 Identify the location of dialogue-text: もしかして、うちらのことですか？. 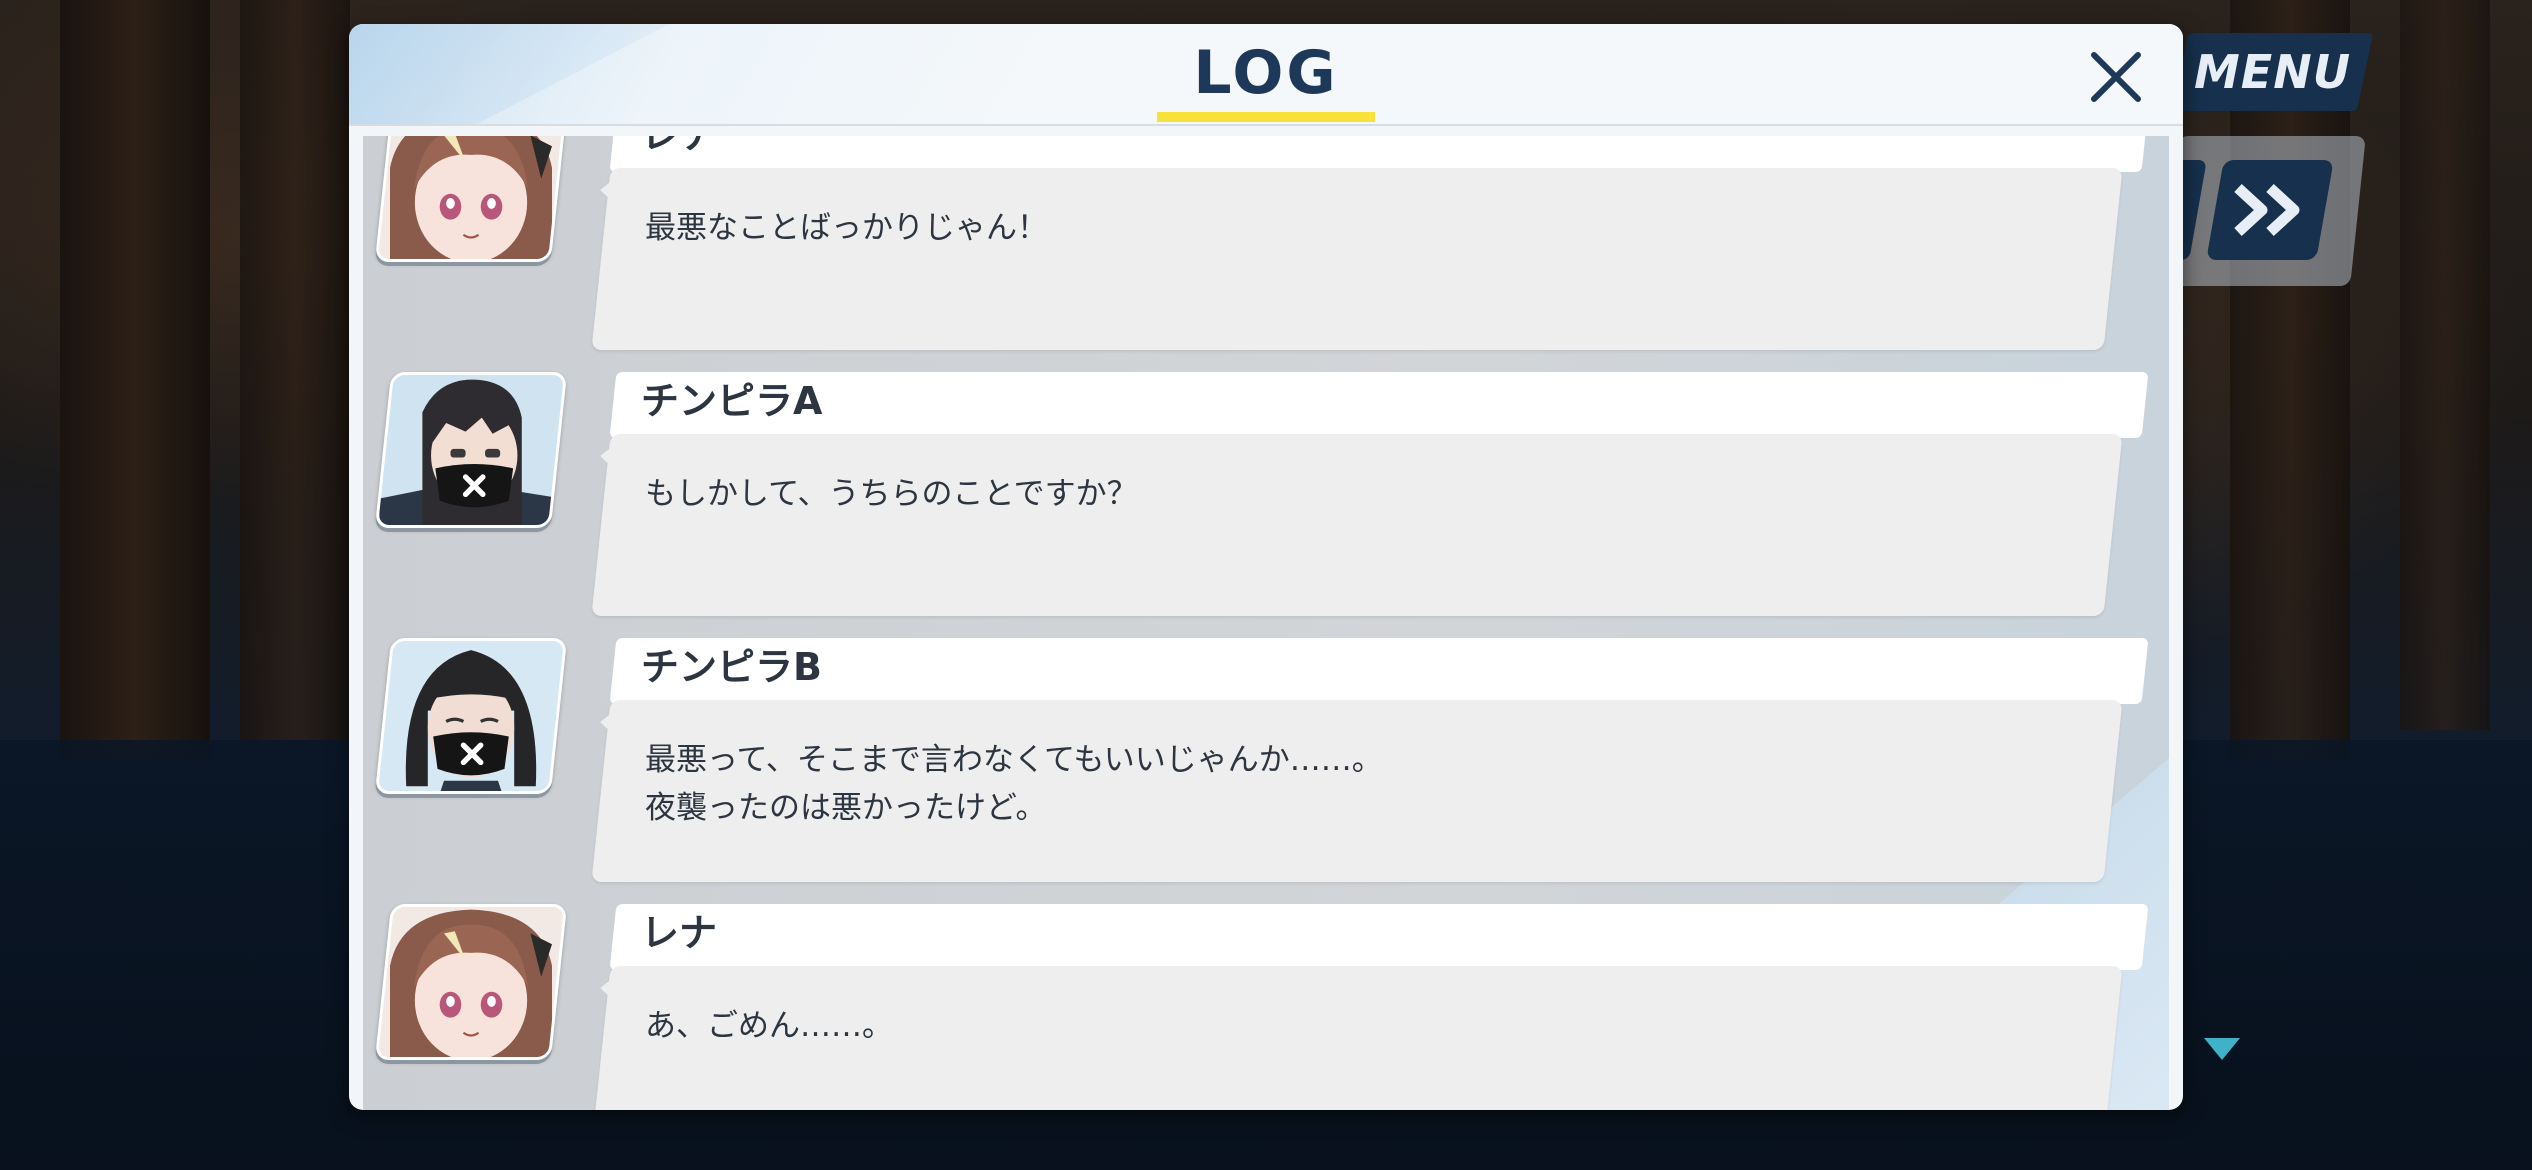
(891, 494).